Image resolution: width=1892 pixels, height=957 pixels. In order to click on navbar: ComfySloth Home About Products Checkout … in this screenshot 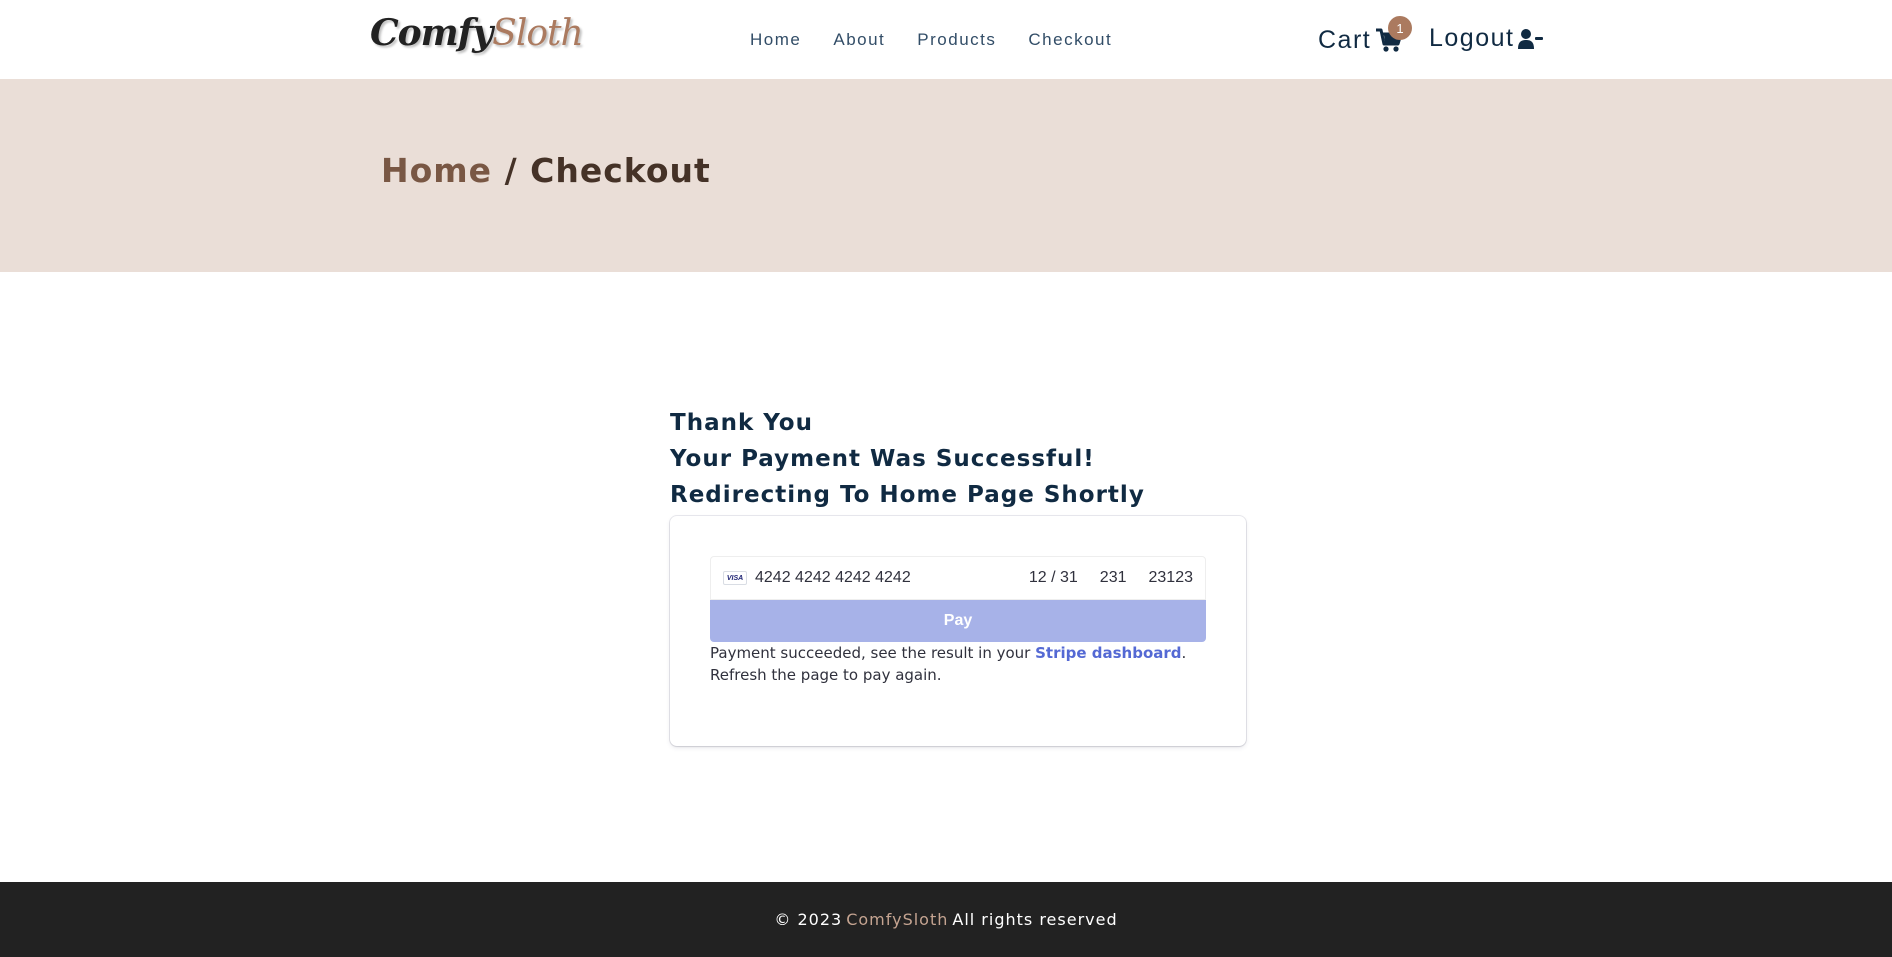, I will do `click(946, 39)`.